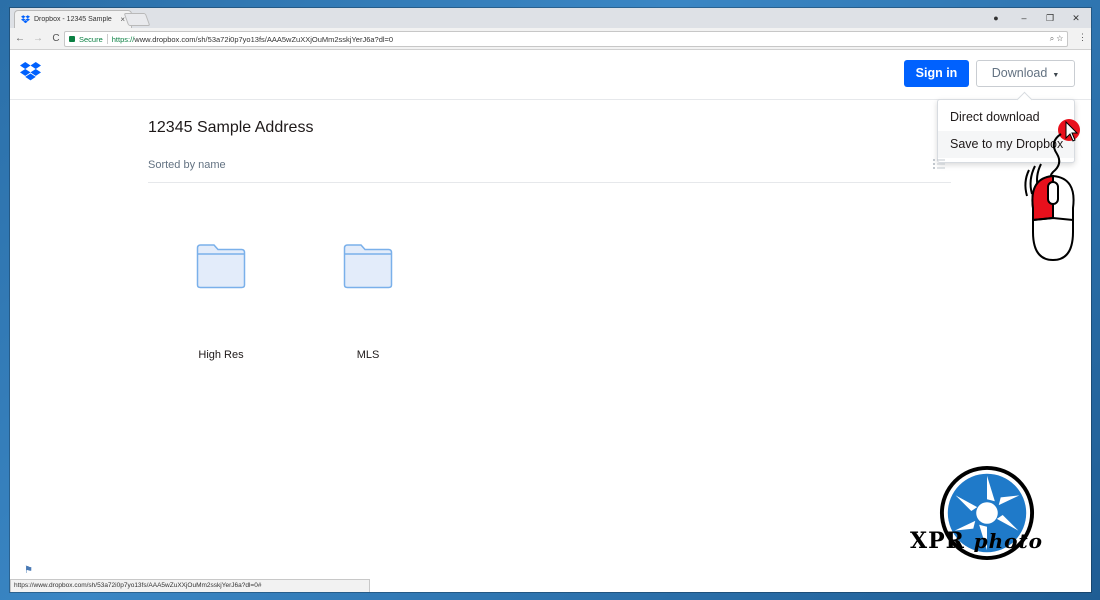  I want to click on dropbox-favicon-icon, so click(25, 19).